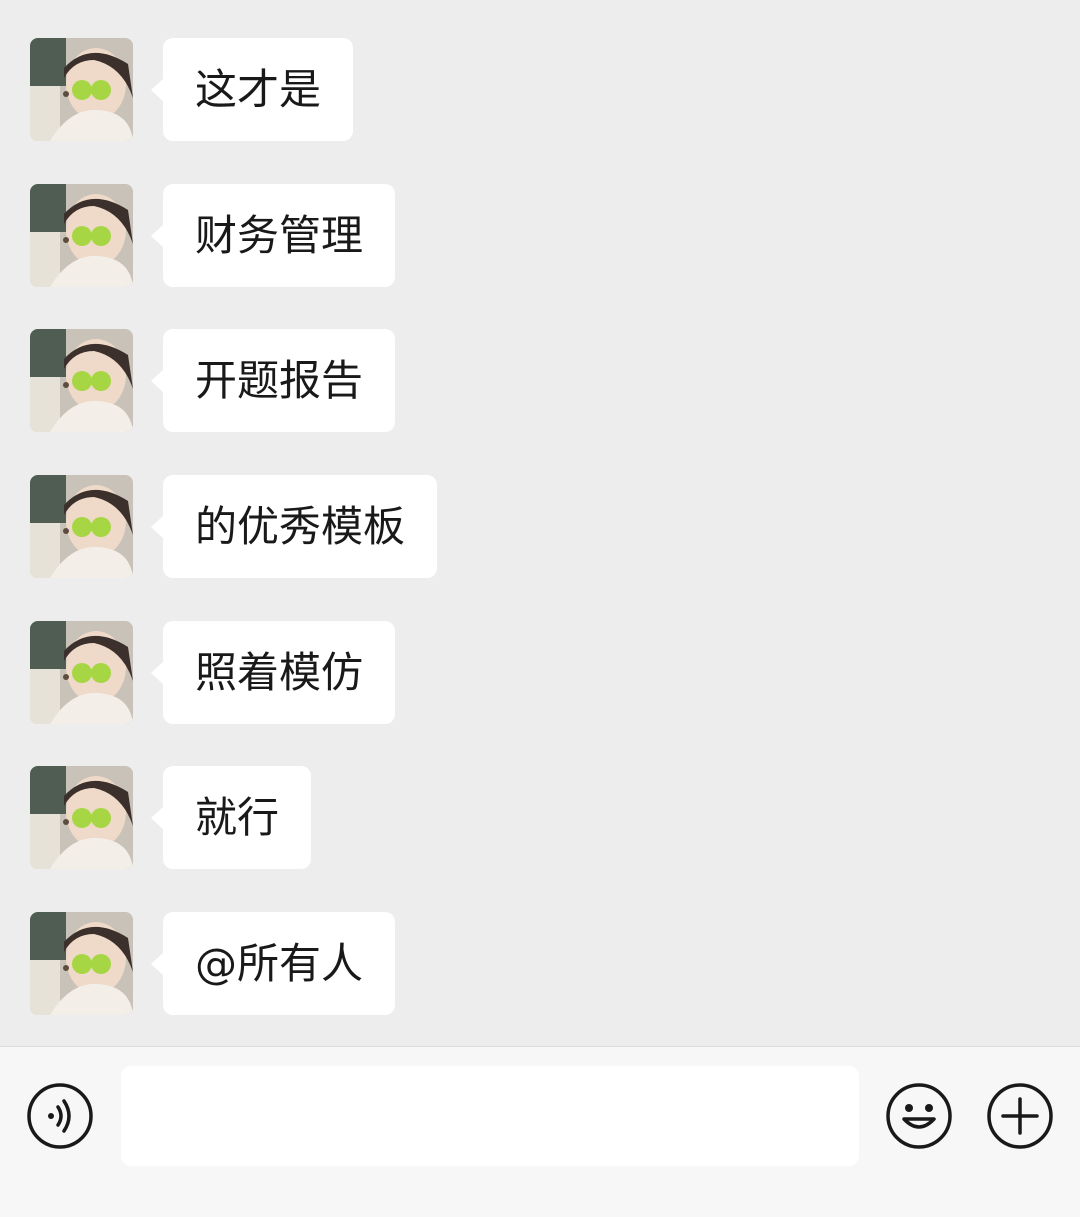  Describe the element at coordinates (252, 89) in the screenshot. I see `message-bubble: 这才是` at that location.